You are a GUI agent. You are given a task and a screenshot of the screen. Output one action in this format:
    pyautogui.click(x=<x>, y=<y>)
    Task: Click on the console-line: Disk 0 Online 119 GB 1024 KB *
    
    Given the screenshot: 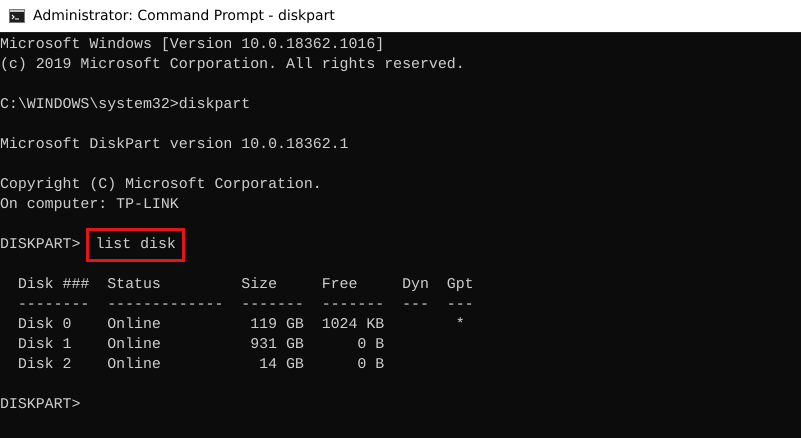 What is the action you would take?
    pyautogui.click(x=241, y=325)
    